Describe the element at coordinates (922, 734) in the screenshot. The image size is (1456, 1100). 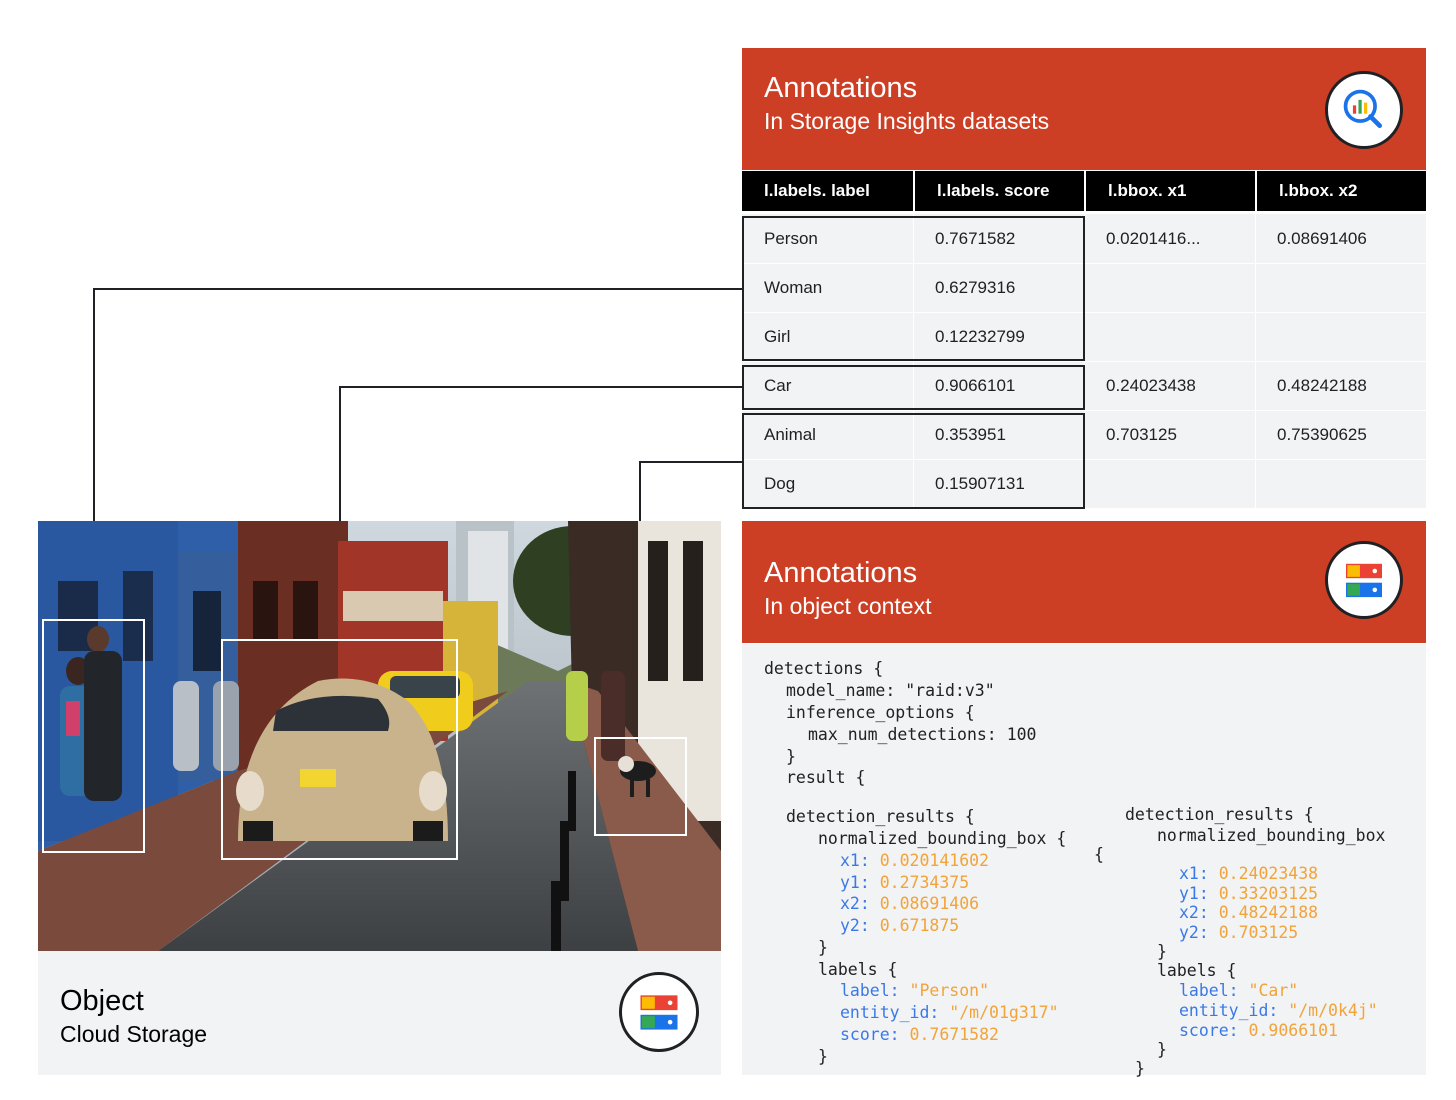
I see `code-max-detections: max_num_detections: 100` at that location.